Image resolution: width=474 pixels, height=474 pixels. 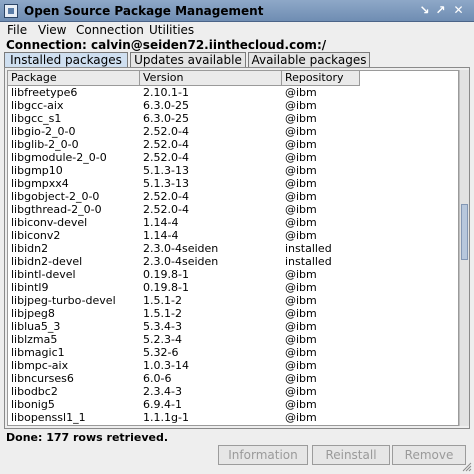 I want to click on scrollbar-thumb, so click(x=464, y=232).